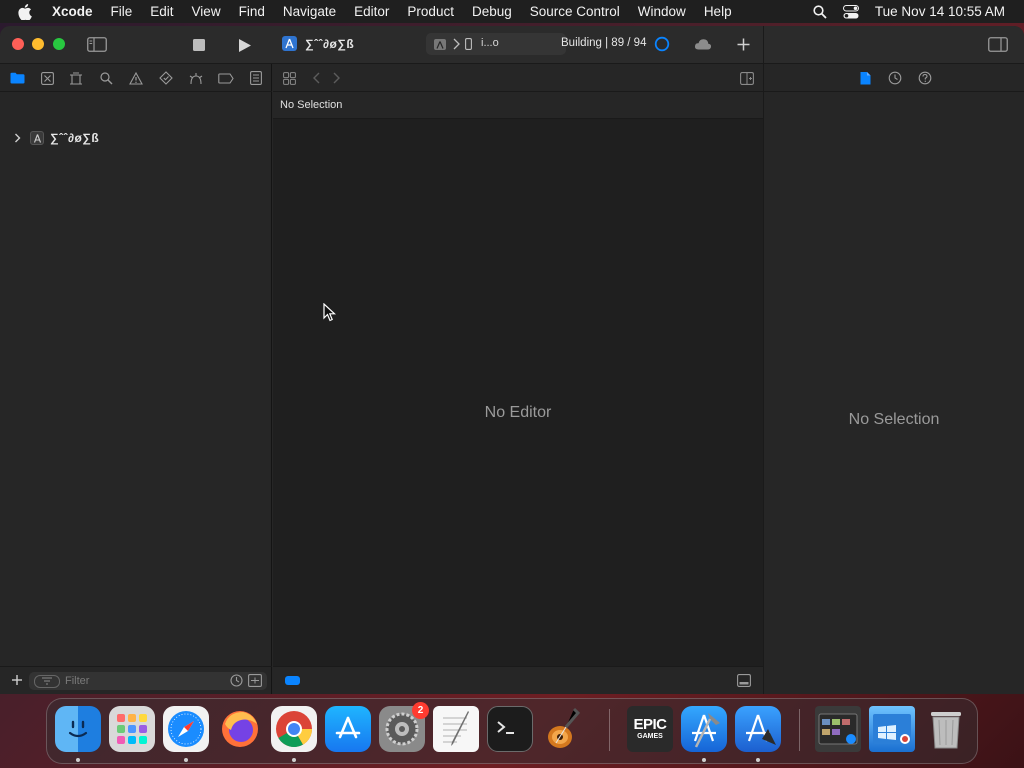 This screenshot has width=1024, height=768. What do you see at coordinates (78, 760) in the screenshot?
I see `finder-running-indicator` at bounding box center [78, 760].